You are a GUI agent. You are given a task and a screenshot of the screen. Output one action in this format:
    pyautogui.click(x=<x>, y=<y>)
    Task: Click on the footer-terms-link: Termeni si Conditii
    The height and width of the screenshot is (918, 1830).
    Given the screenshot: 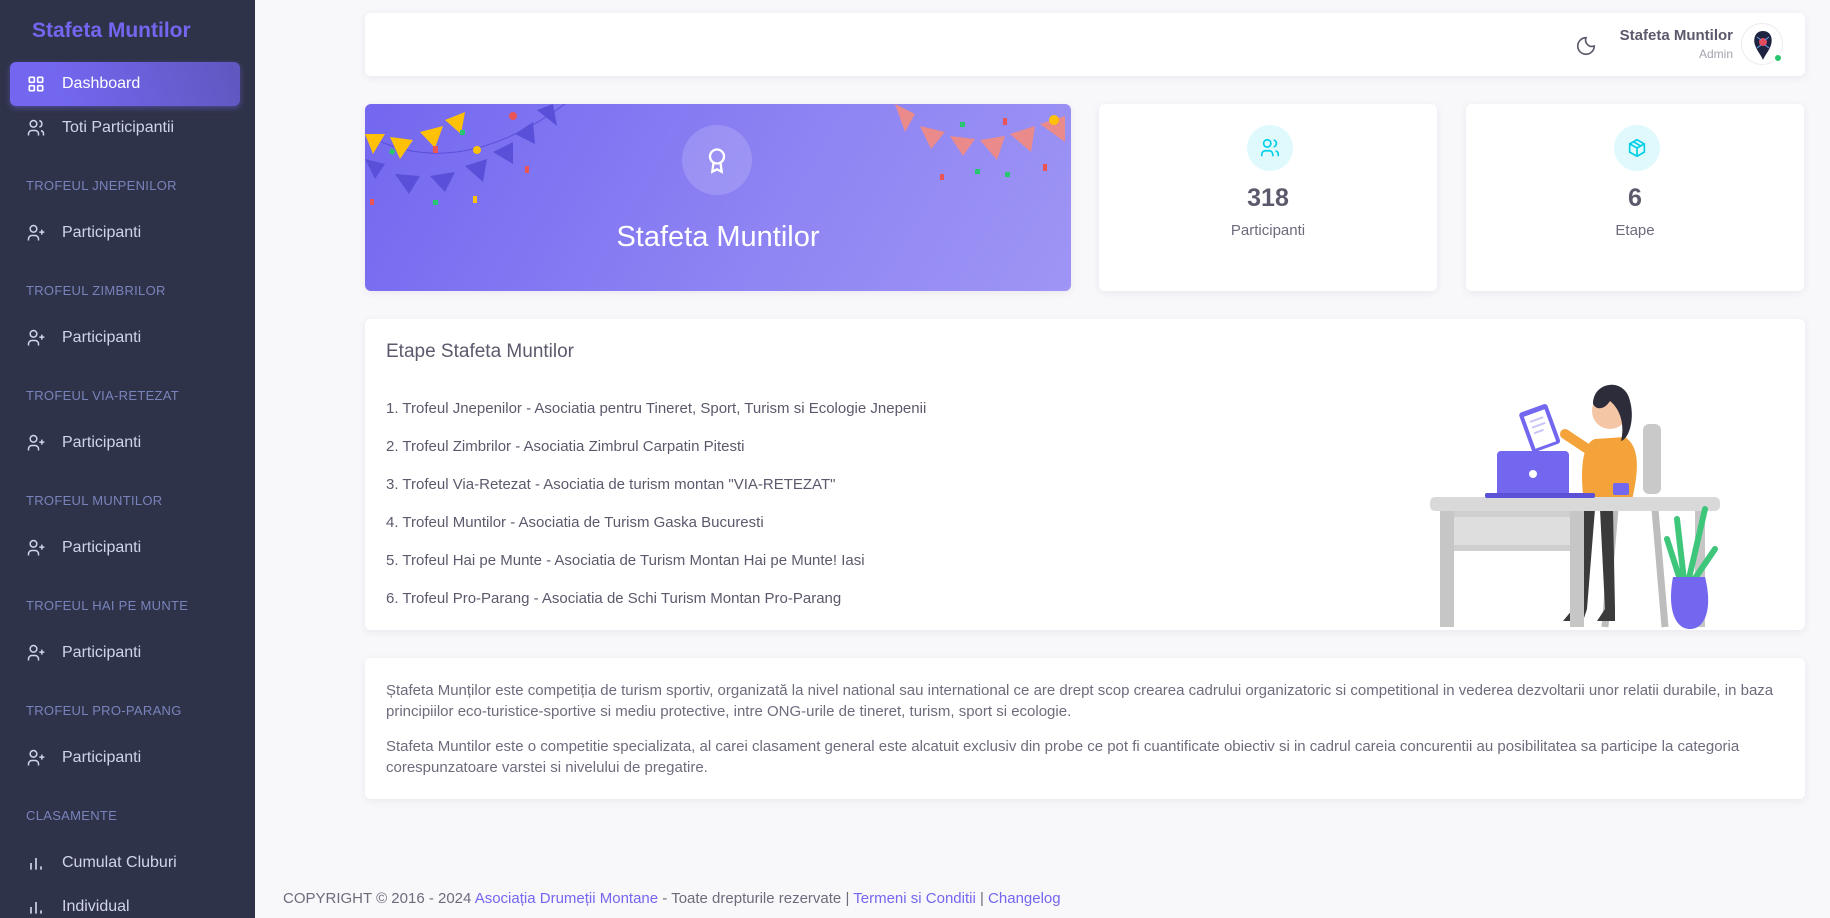 What is the action you would take?
    pyautogui.click(x=914, y=898)
    